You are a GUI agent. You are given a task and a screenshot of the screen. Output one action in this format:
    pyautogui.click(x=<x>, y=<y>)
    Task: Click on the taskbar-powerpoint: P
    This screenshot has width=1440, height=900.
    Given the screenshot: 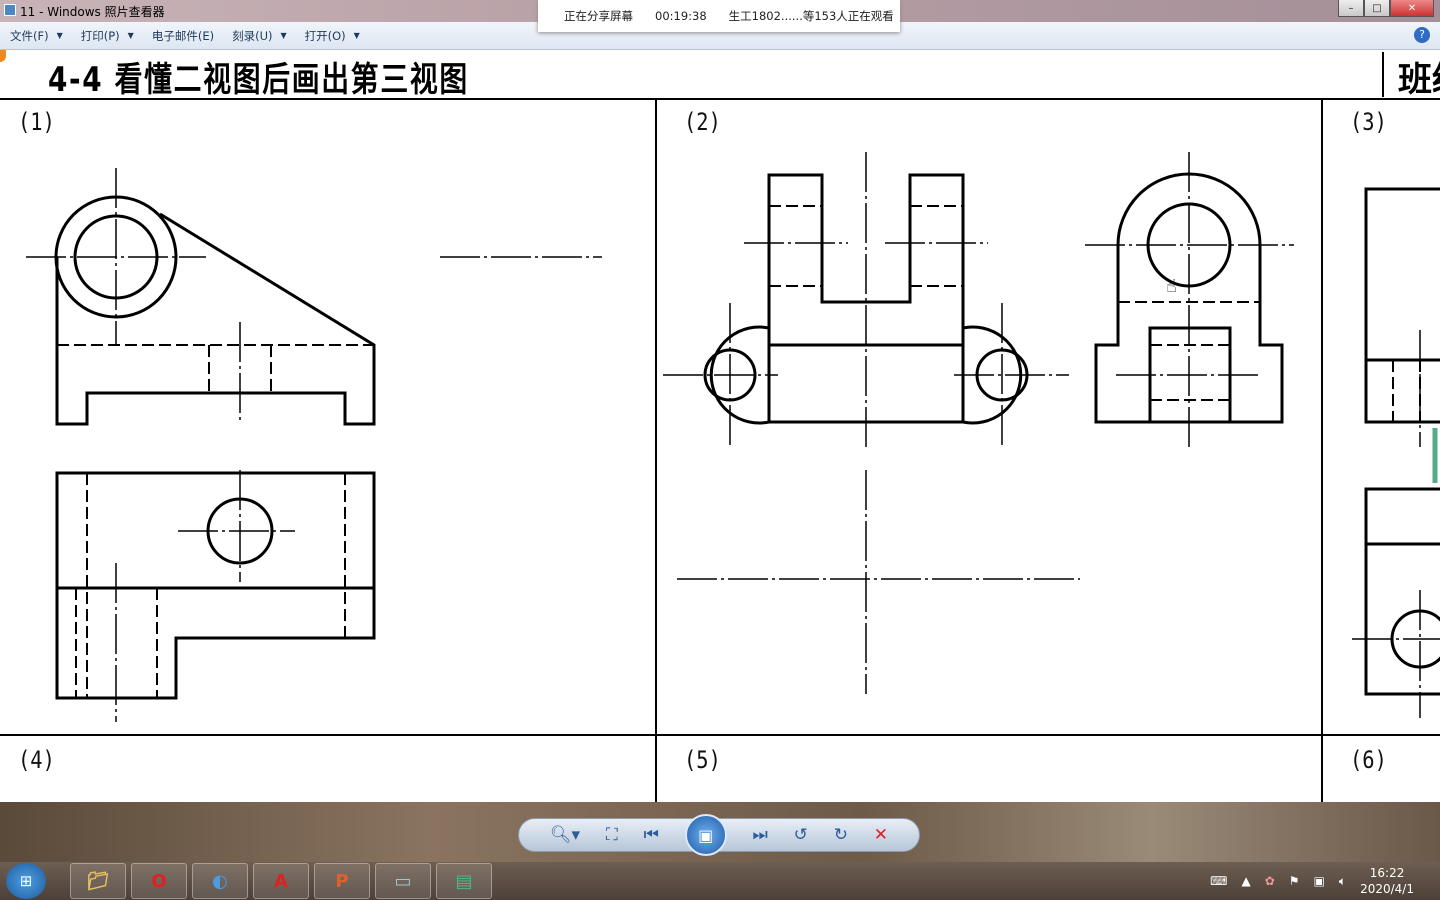 What is the action you would take?
    pyautogui.click(x=342, y=881)
    